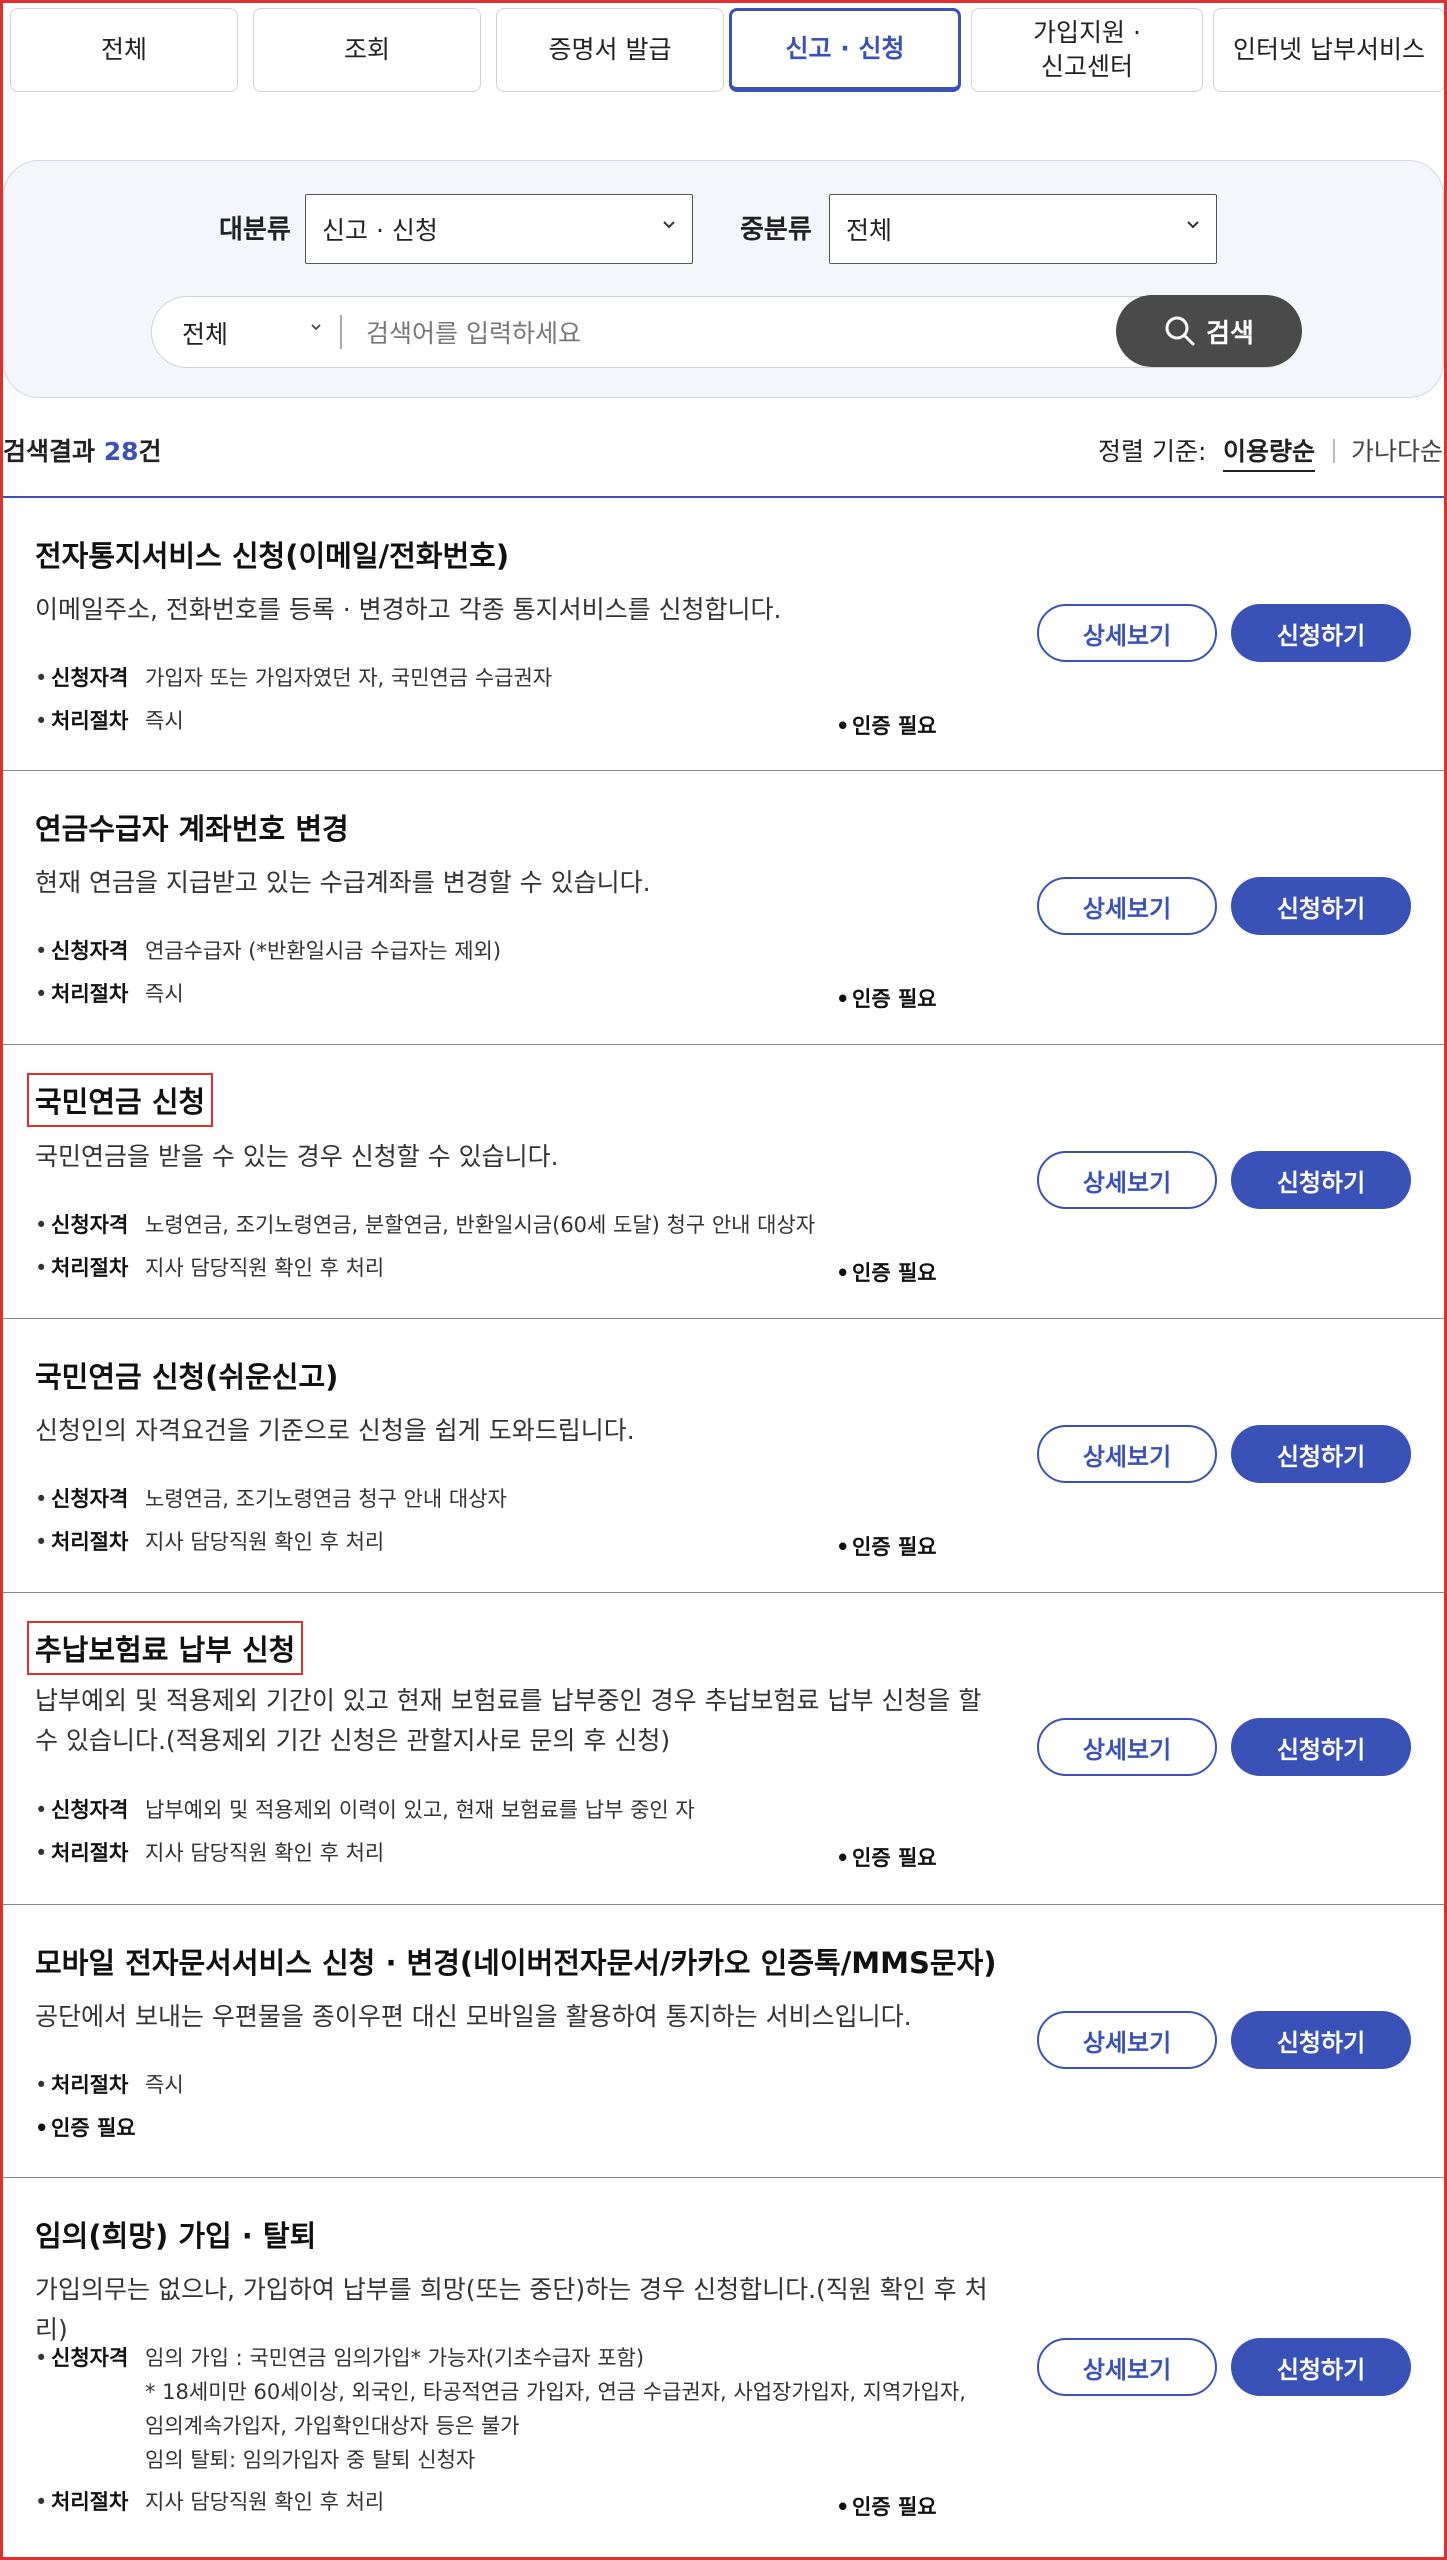 This screenshot has width=1447, height=2560. Describe the element at coordinates (1329, 50) in the screenshot. I see `tab-internet-payment: 인터넷 납부서비스` at that location.